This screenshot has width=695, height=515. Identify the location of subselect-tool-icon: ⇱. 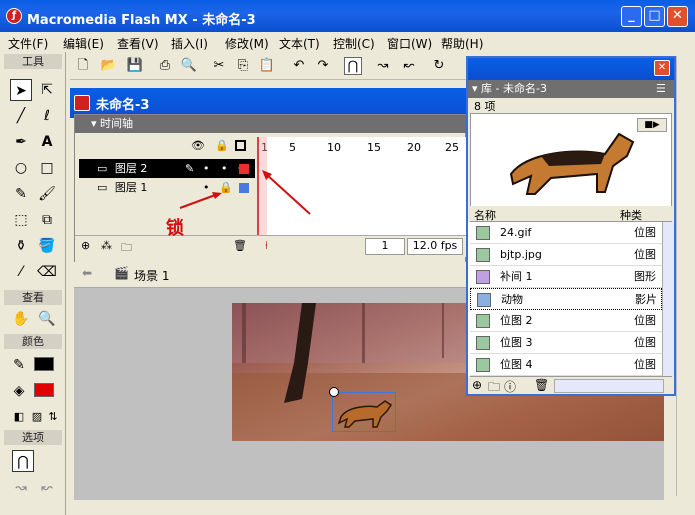
(47, 90).